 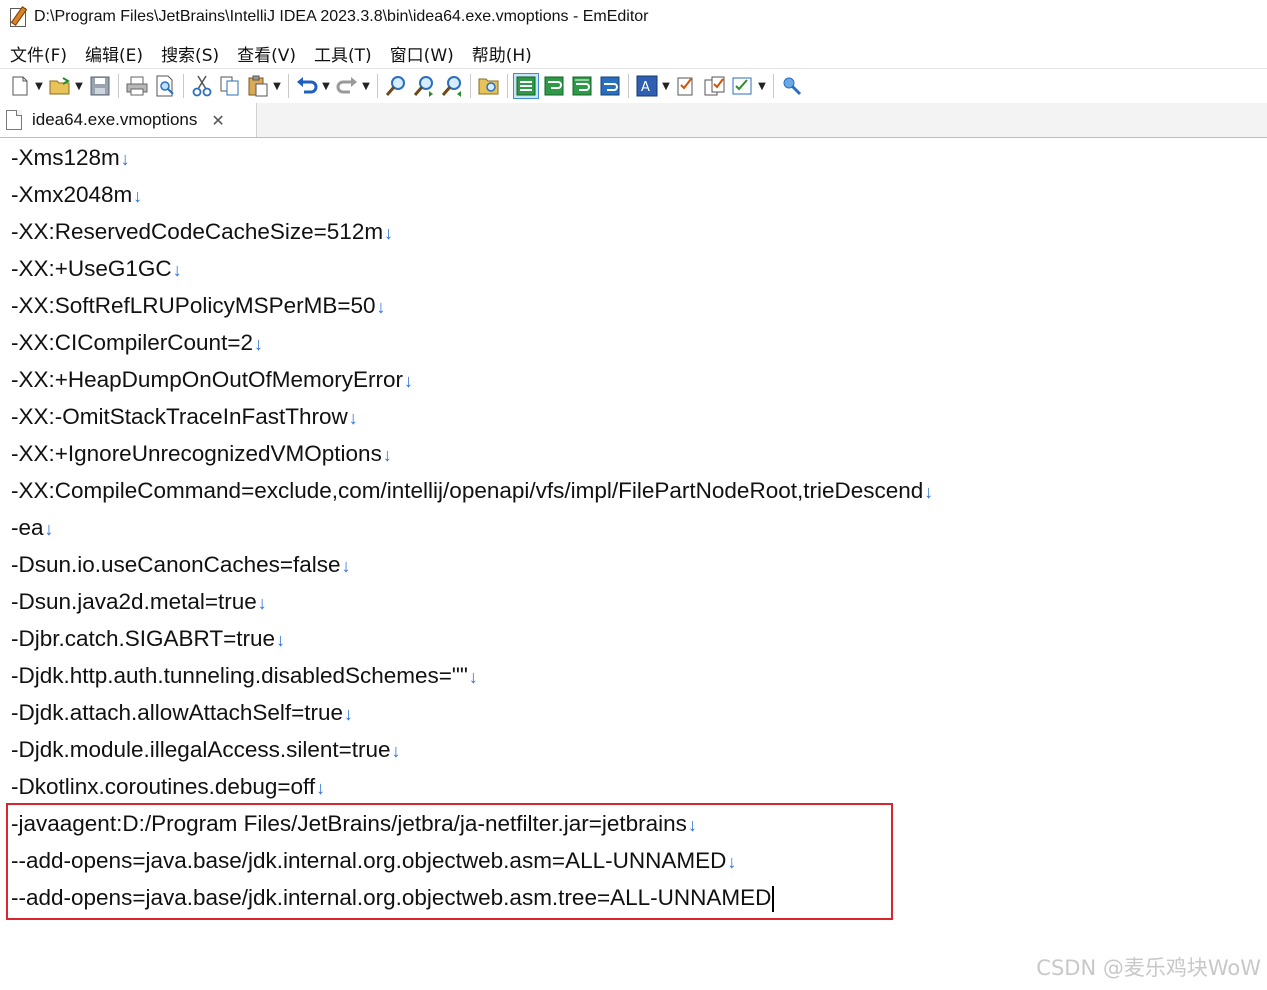 I want to click on menu-tools: 工具(T), so click(x=342, y=53).